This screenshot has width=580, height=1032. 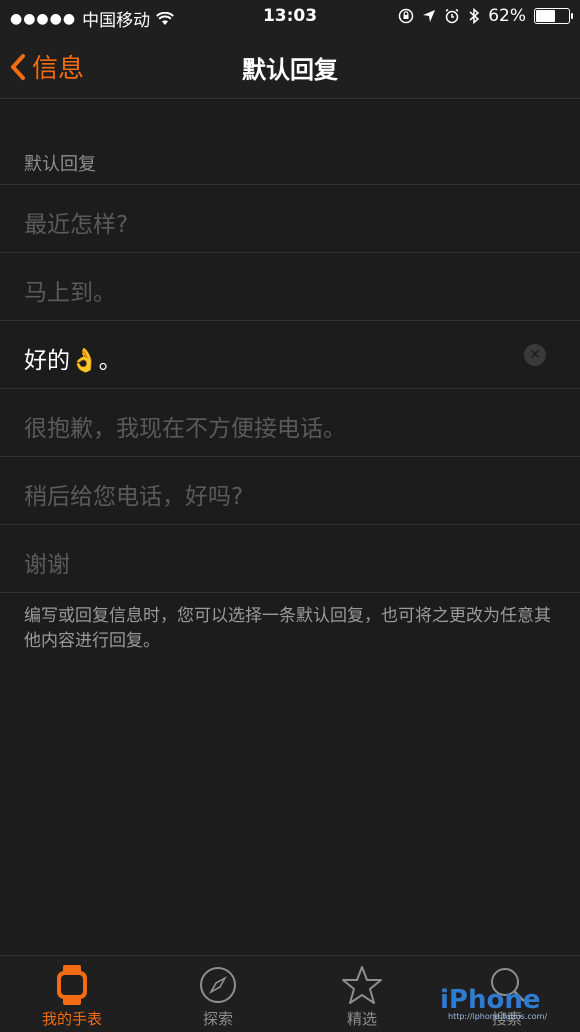 I want to click on reply-text: 谢谢, so click(x=47, y=565).